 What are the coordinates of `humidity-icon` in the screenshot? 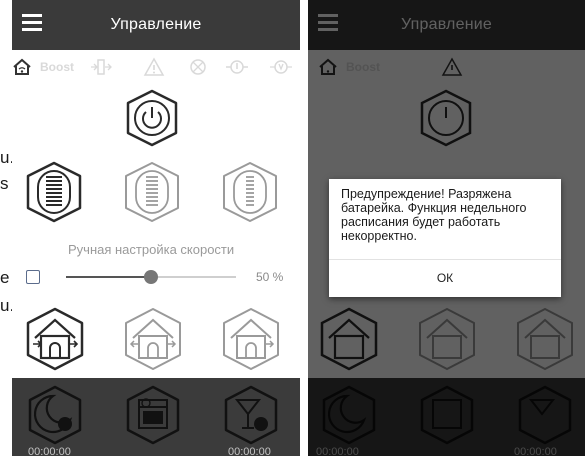 It's located at (281, 67).